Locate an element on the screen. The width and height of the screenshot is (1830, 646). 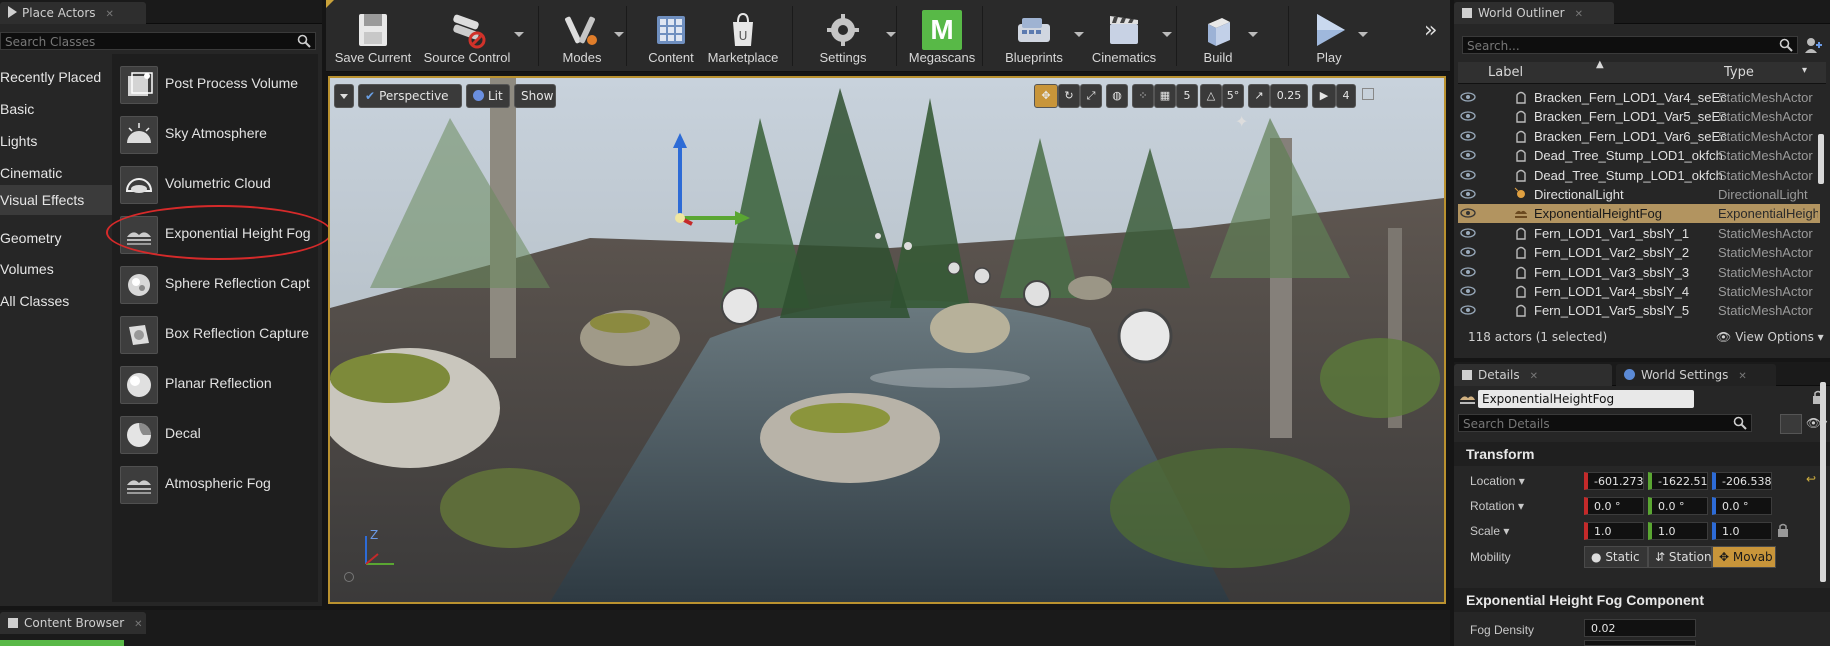
actor-item-atmospheric-fog: Atmospheric Fog is located at coordinates (215, 483).